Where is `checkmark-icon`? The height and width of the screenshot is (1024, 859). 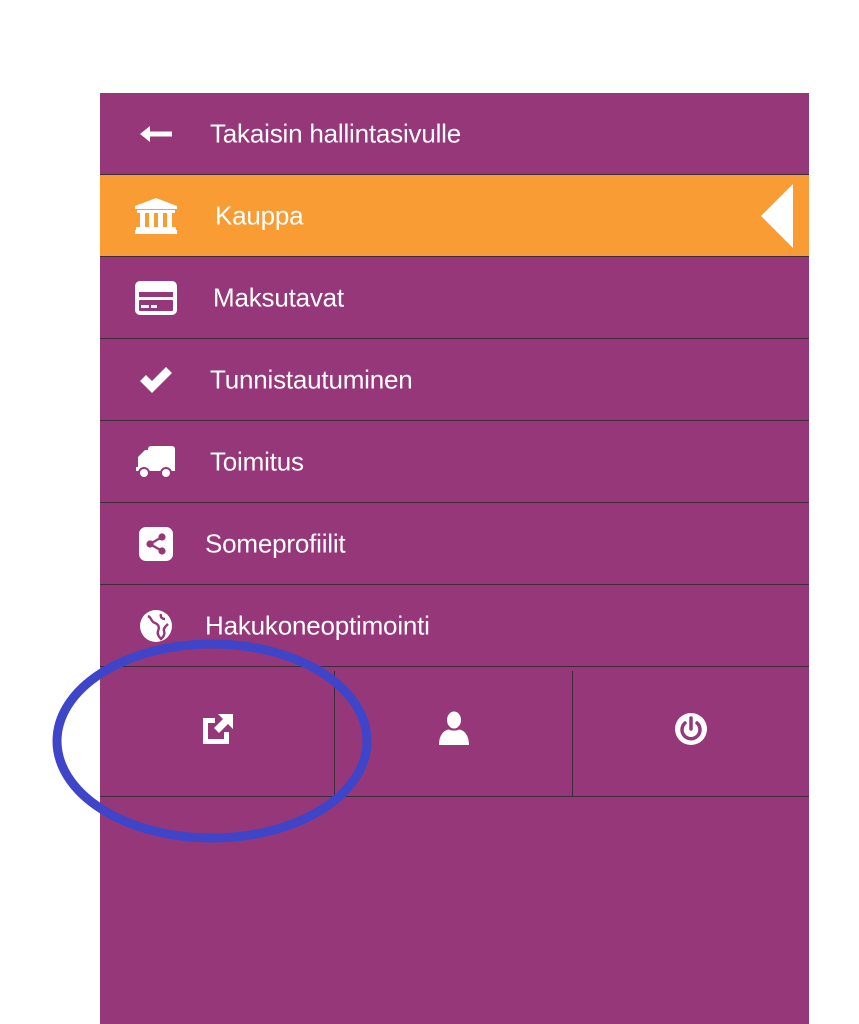
checkmark-icon is located at coordinates (156, 380).